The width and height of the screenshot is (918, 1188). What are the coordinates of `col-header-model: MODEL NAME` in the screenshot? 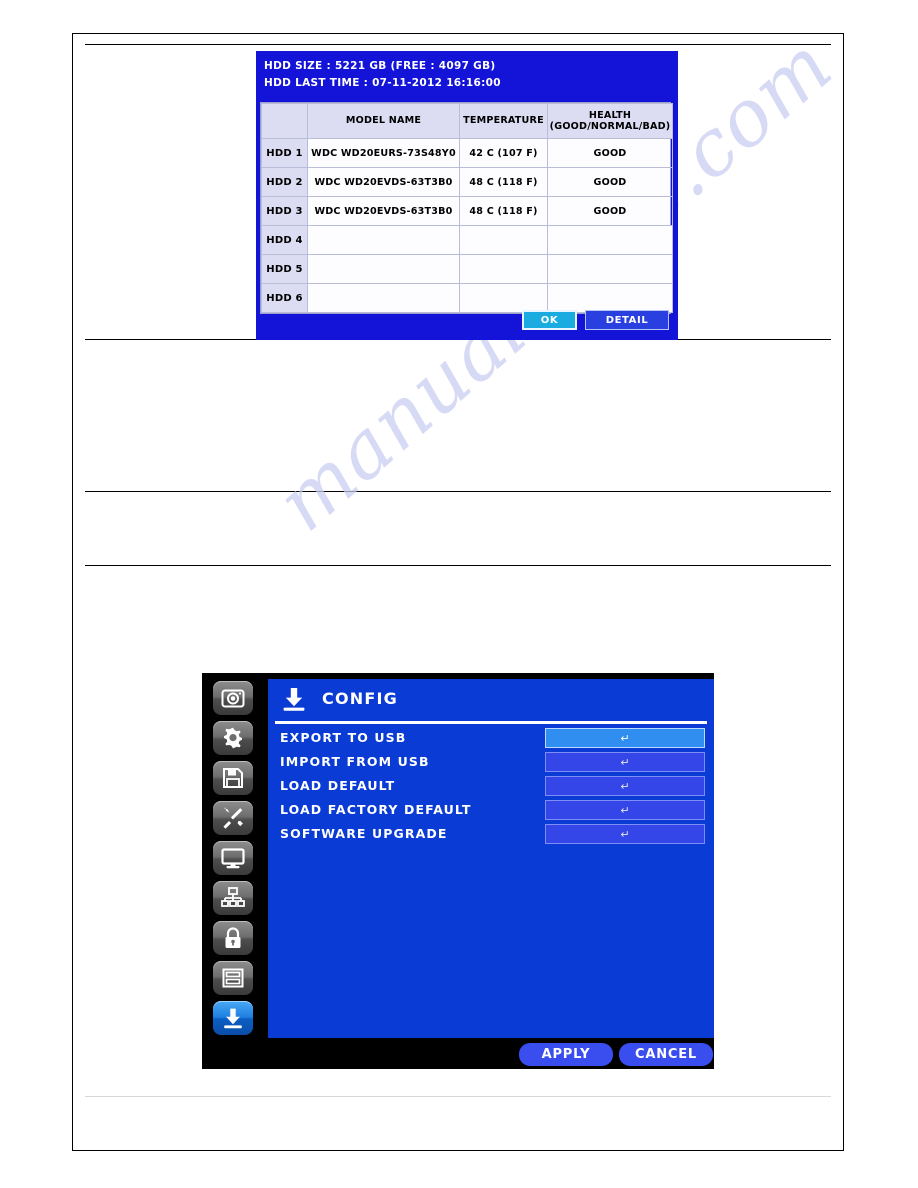 It's located at (383, 121).